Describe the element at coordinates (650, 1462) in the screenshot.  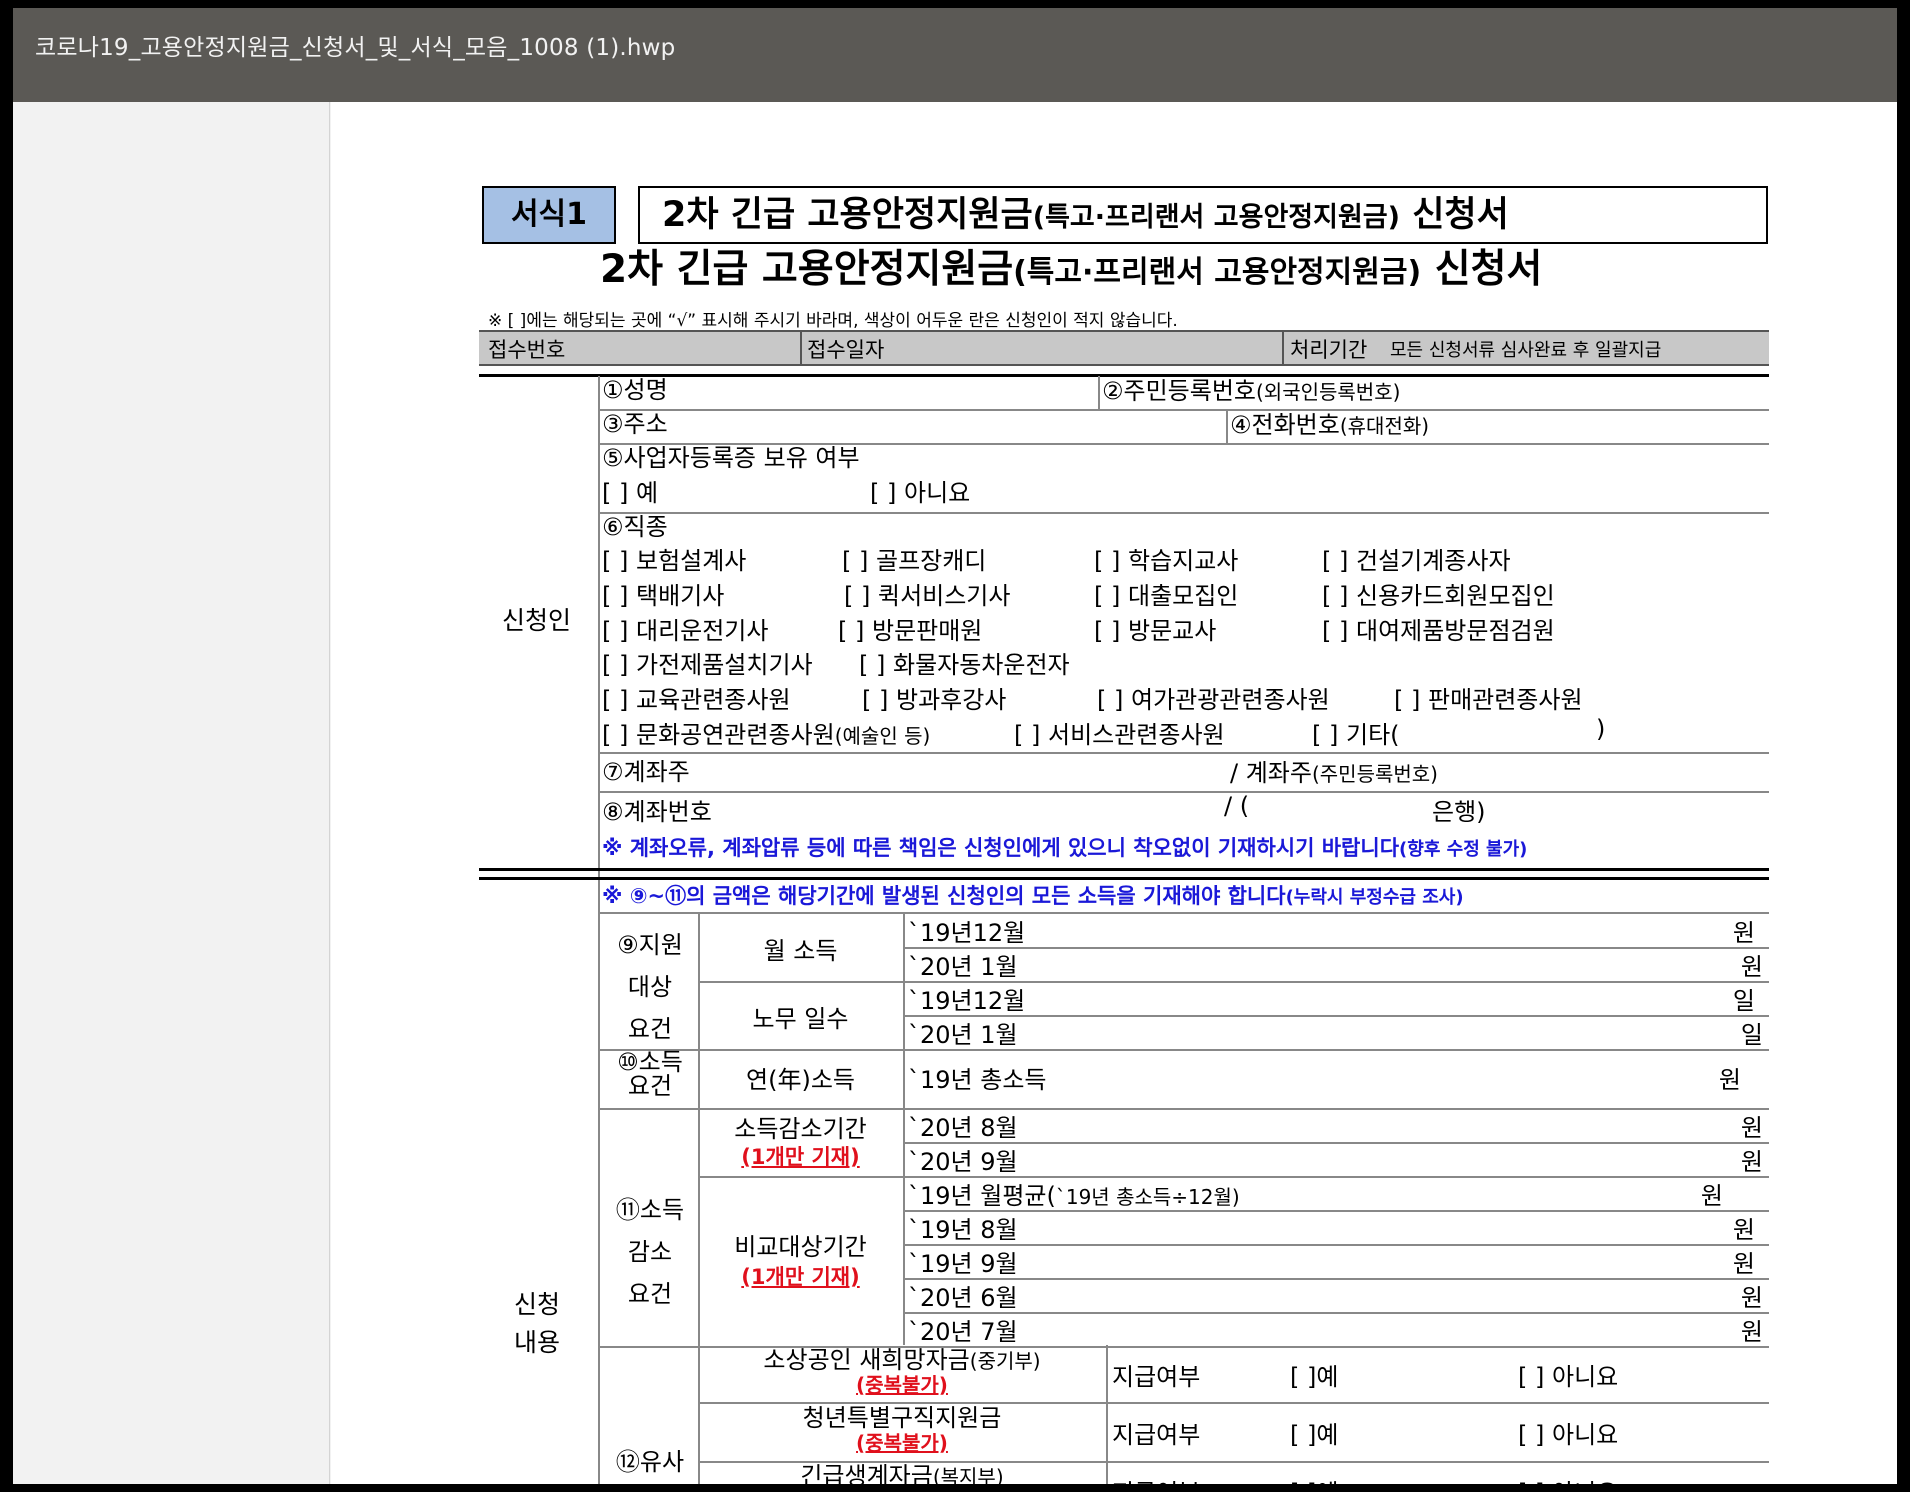
I see `req12-label: ⑫유사` at that location.